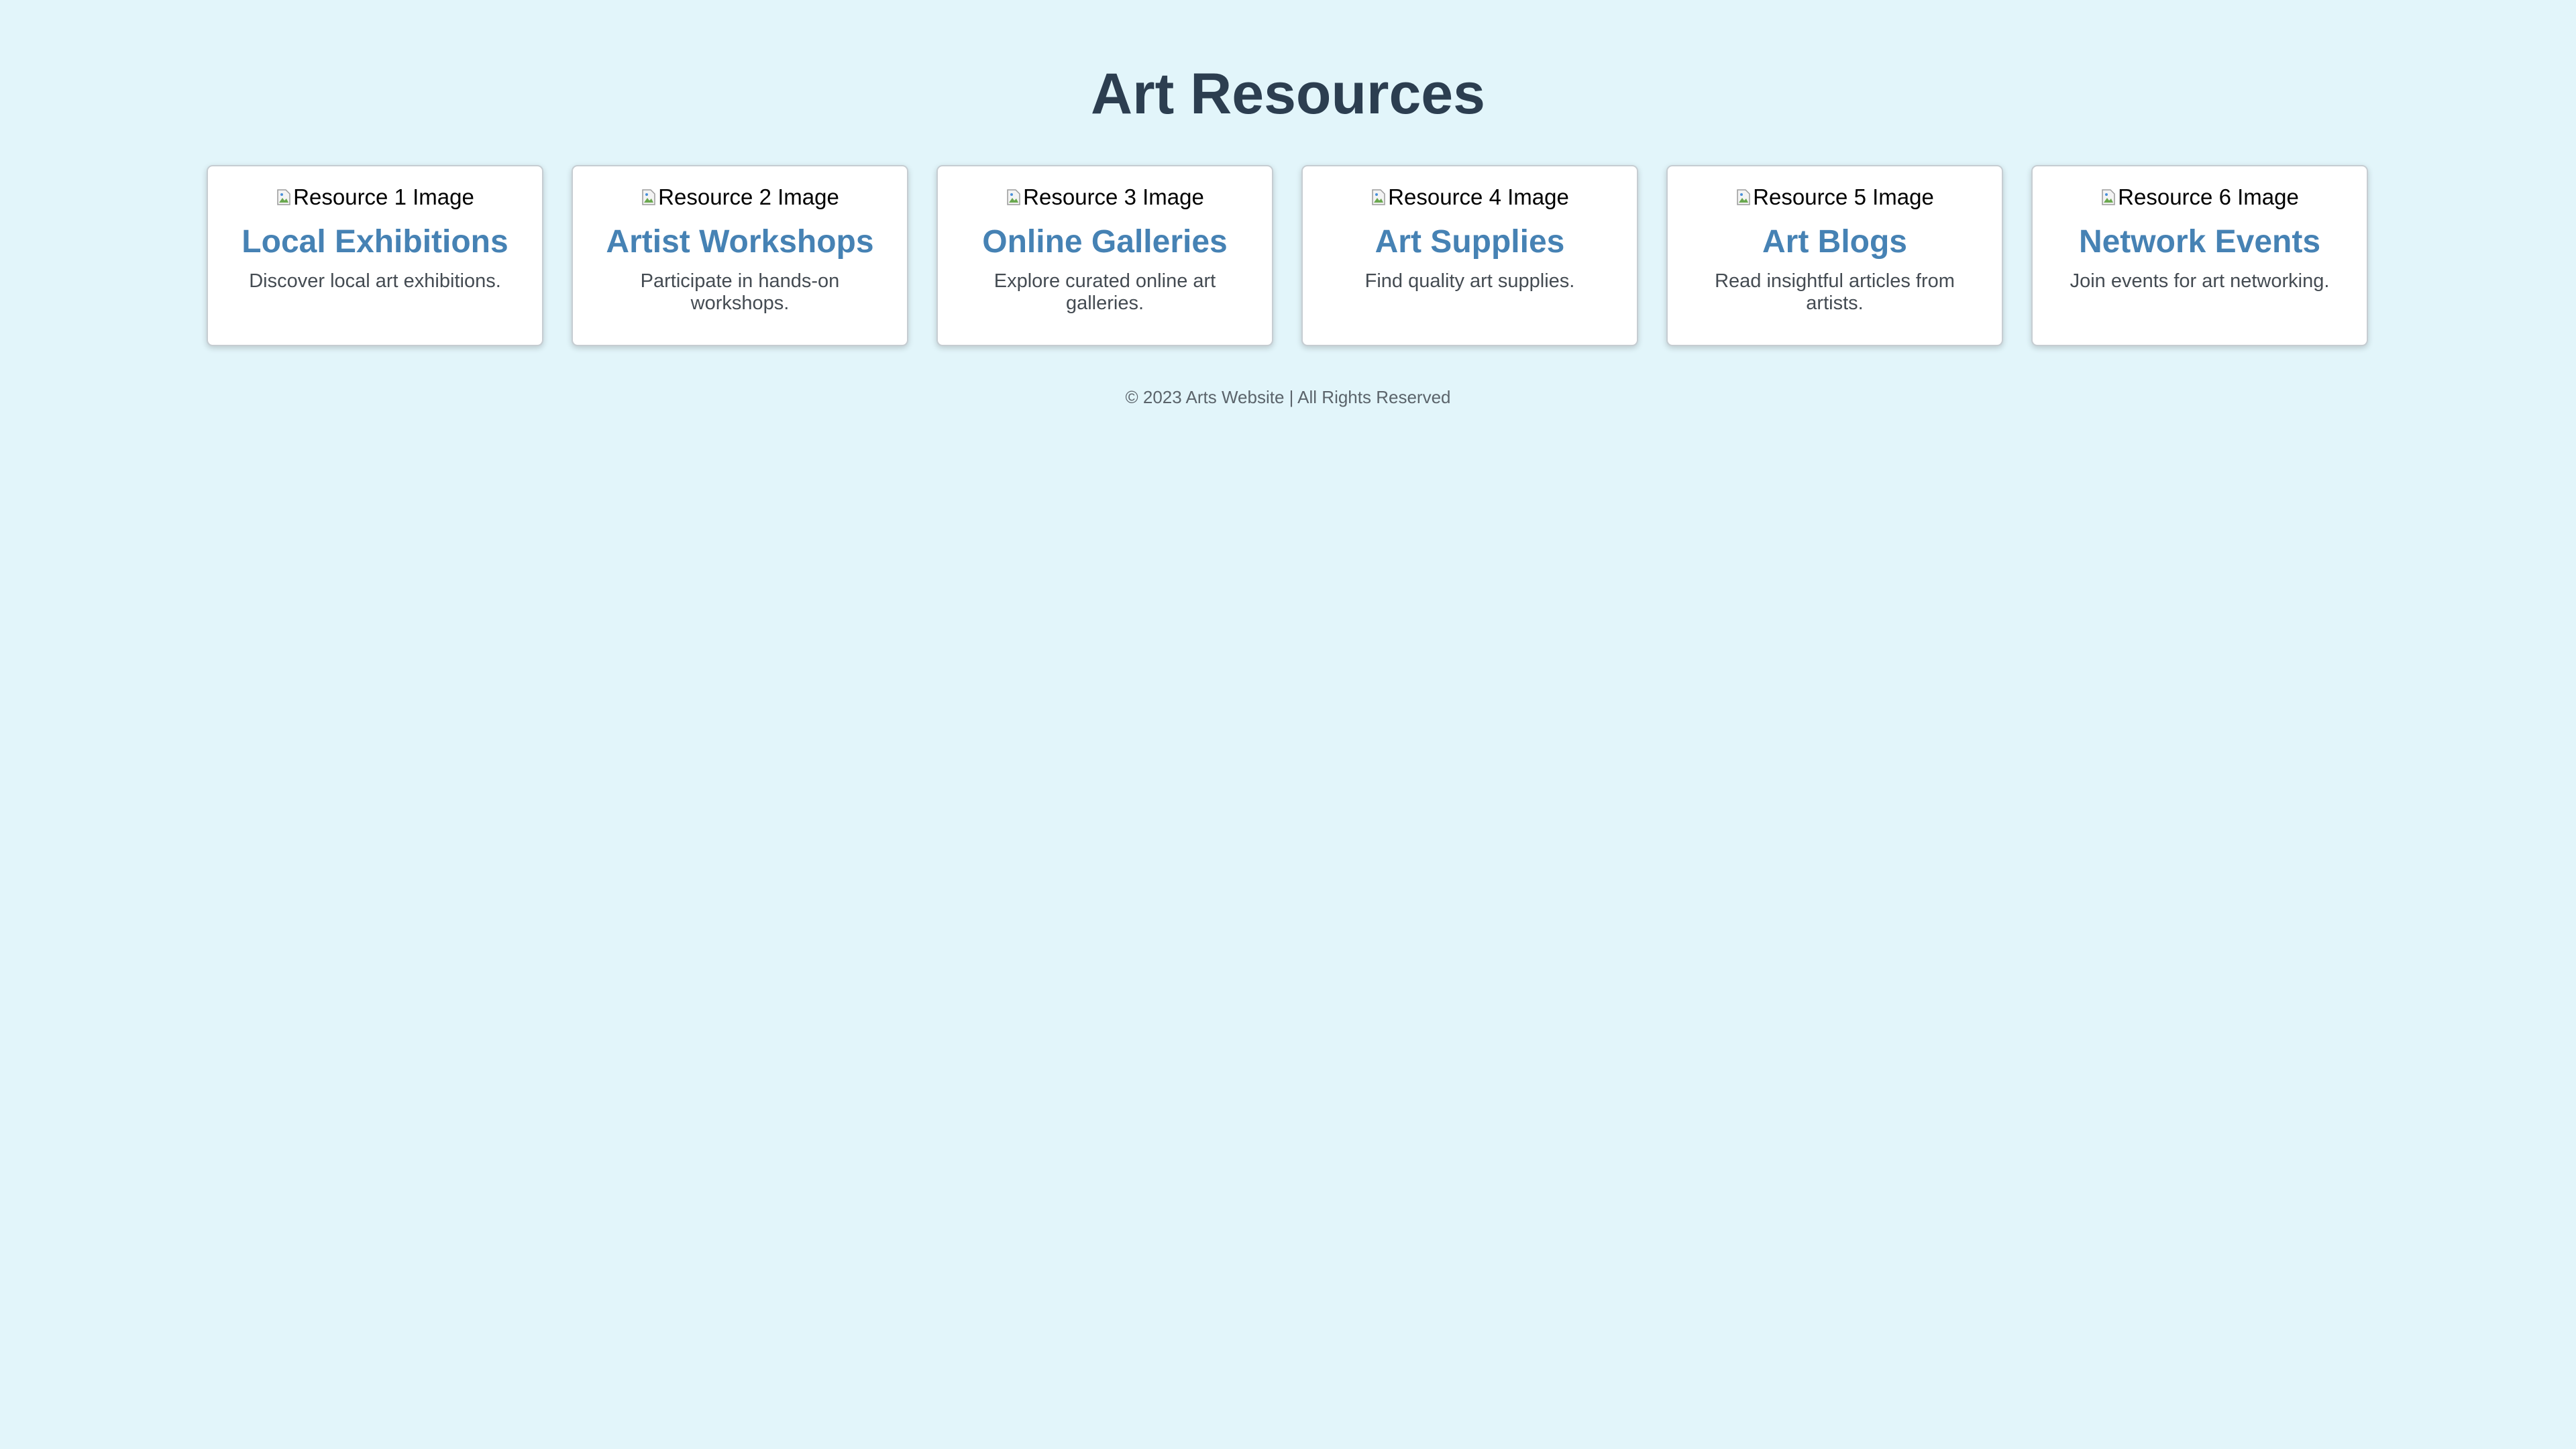 Image resolution: width=2576 pixels, height=1449 pixels. Describe the element at coordinates (1105, 292) in the screenshot. I see `resource-description: Explore curated online art galleries.` at that location.